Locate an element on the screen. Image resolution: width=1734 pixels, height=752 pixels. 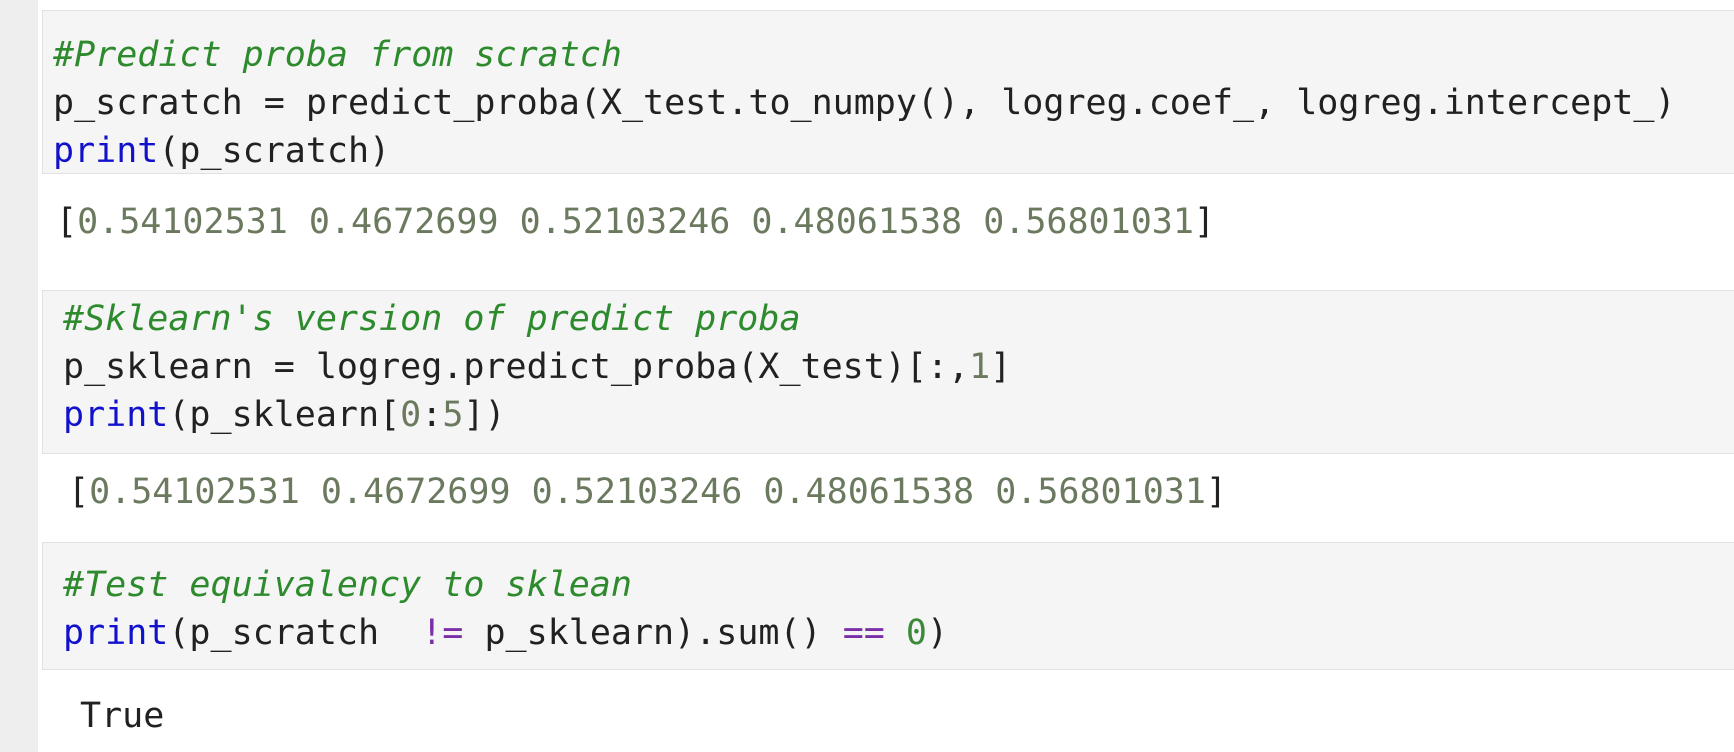
code-text: p_sklearn).sum() is located at coordinates (653, 633).